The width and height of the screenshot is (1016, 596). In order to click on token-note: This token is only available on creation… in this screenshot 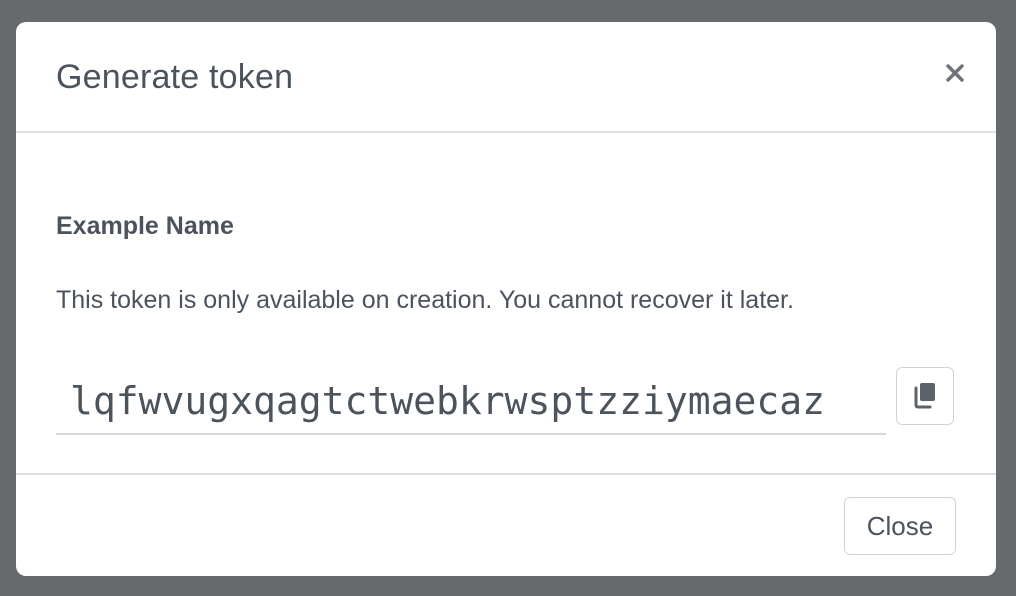, I will do `click(425, 300)`.